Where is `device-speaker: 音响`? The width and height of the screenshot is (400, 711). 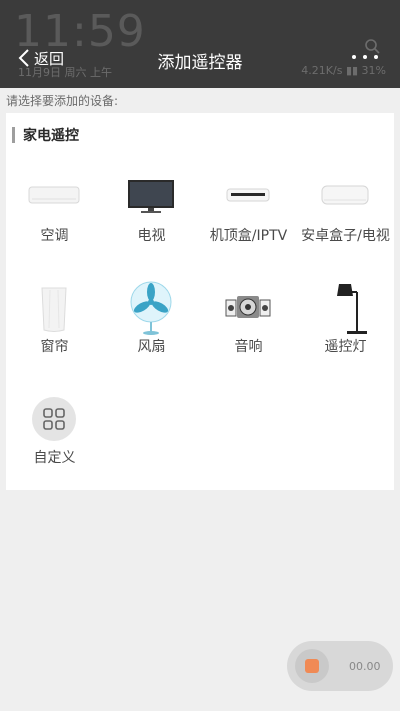 device-speaker: 音响 is located at coordinates (248, 328).